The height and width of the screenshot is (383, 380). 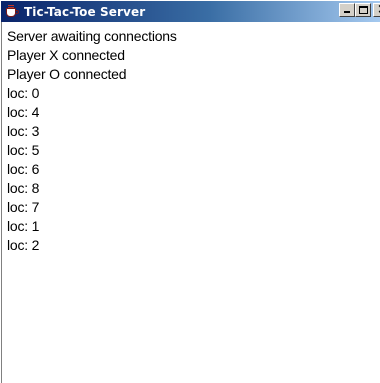 I want to click on log-line: loc: 7, so click(x=23, y=207).